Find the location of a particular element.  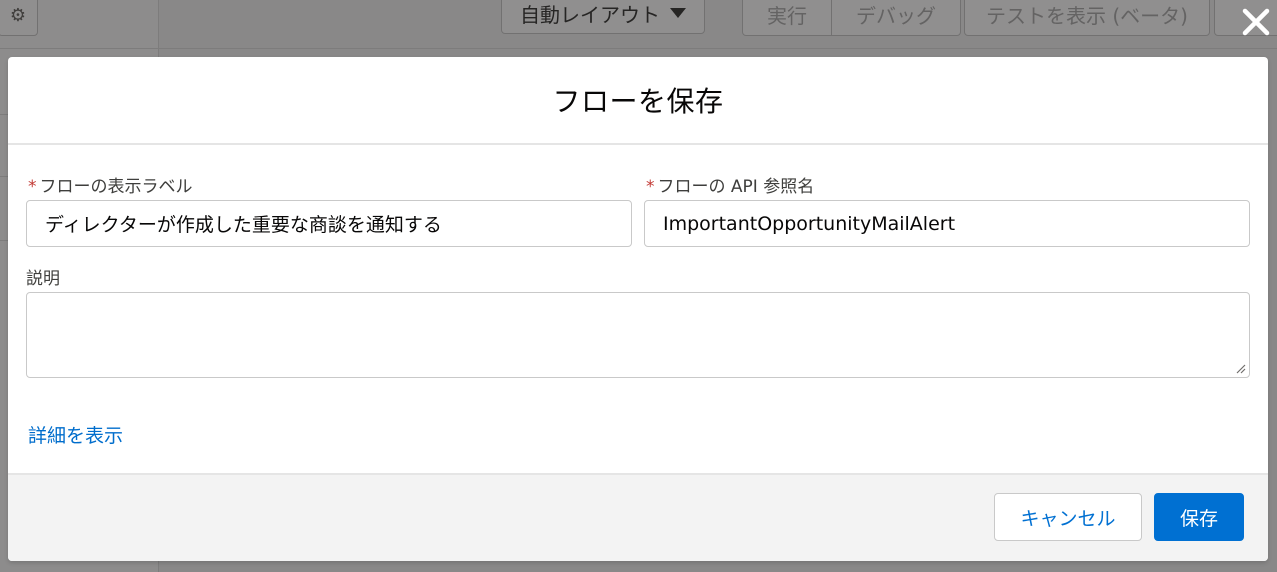

resize-handle-icon is located at coordinates (1240, 368).